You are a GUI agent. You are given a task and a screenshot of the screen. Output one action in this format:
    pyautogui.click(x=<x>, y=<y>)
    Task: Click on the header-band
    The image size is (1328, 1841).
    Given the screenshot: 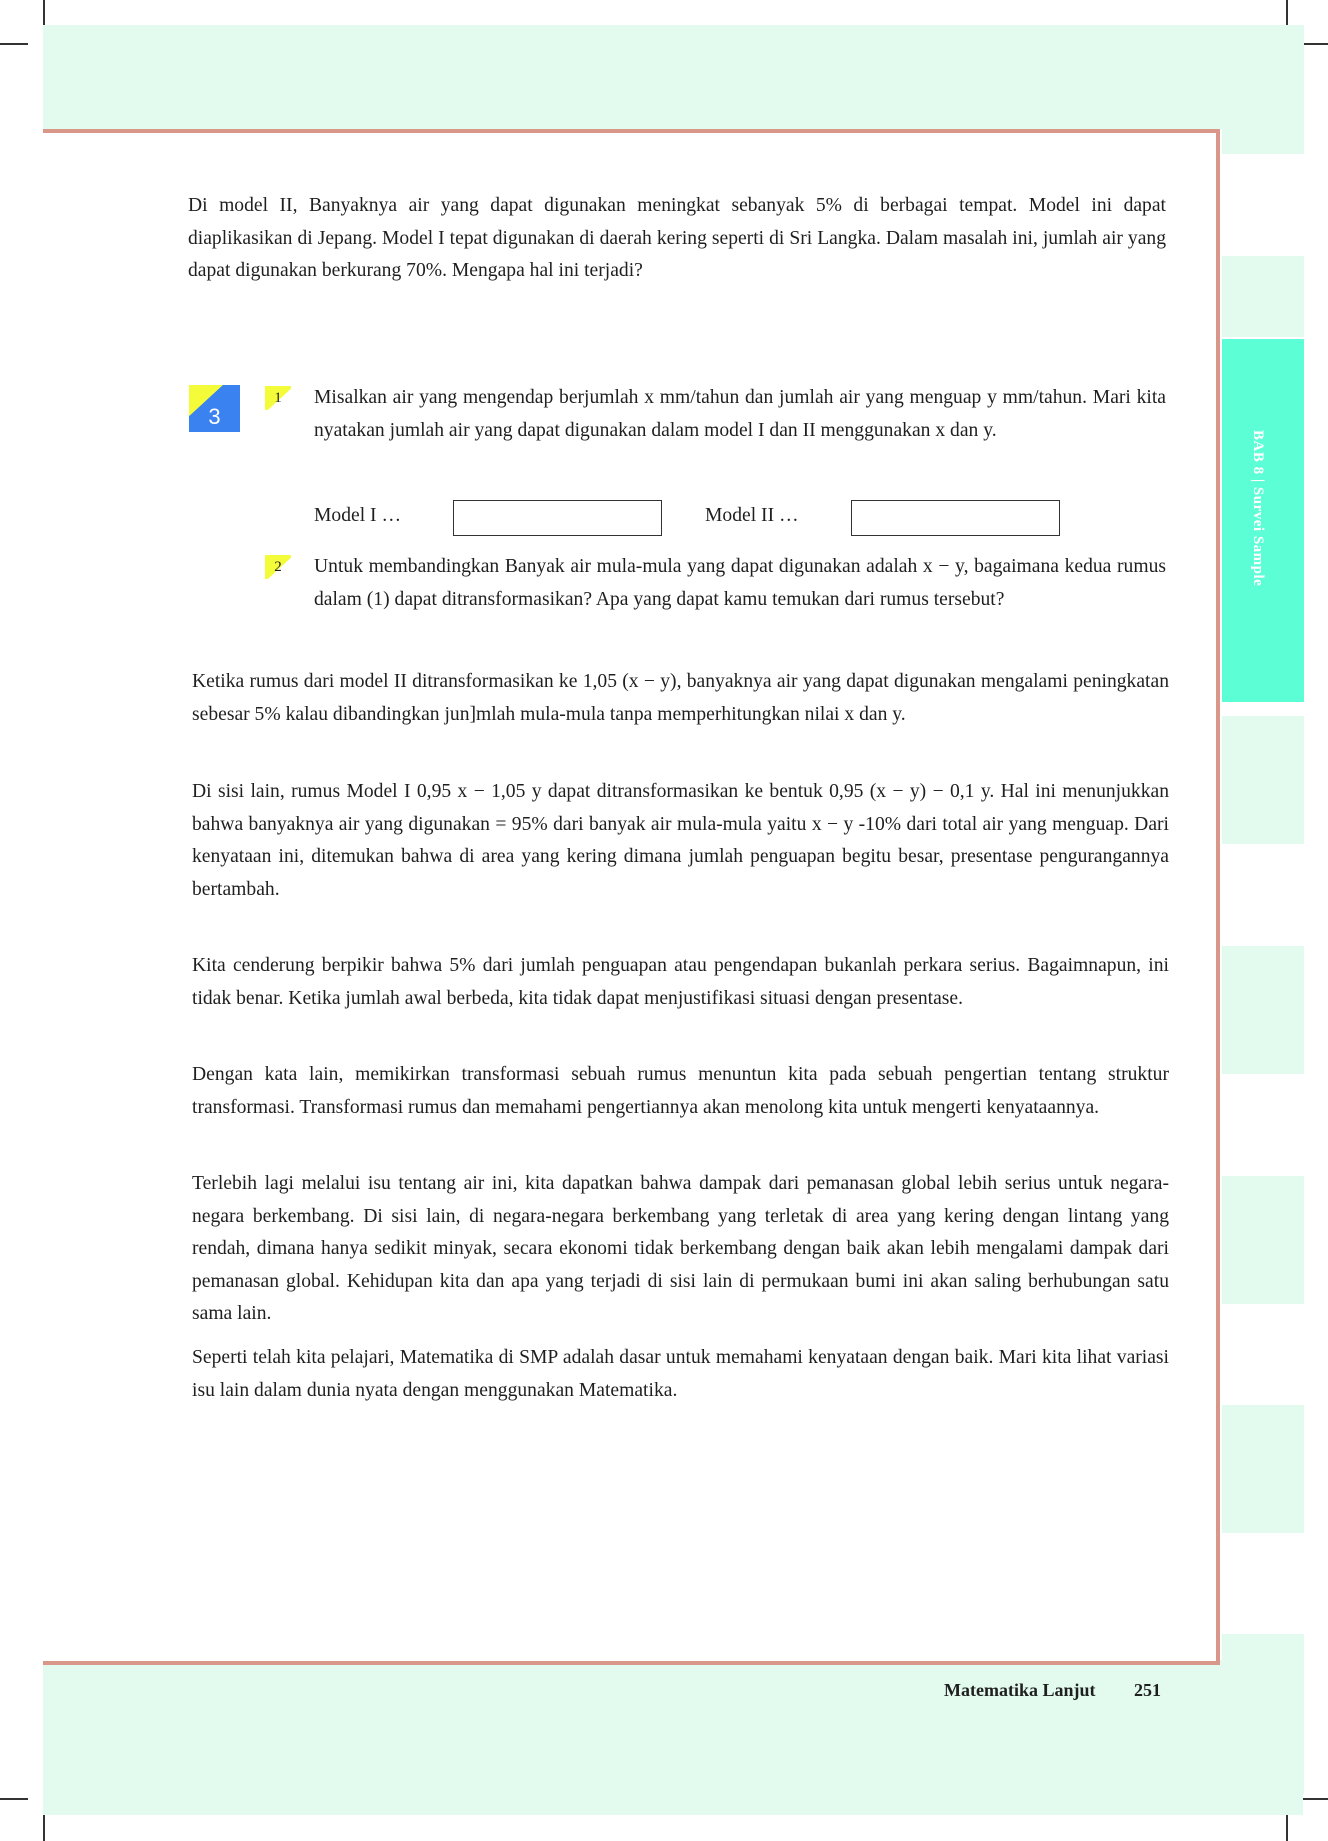 What is the action you would take?
    pyautogui.click(x=673, y=77)
    